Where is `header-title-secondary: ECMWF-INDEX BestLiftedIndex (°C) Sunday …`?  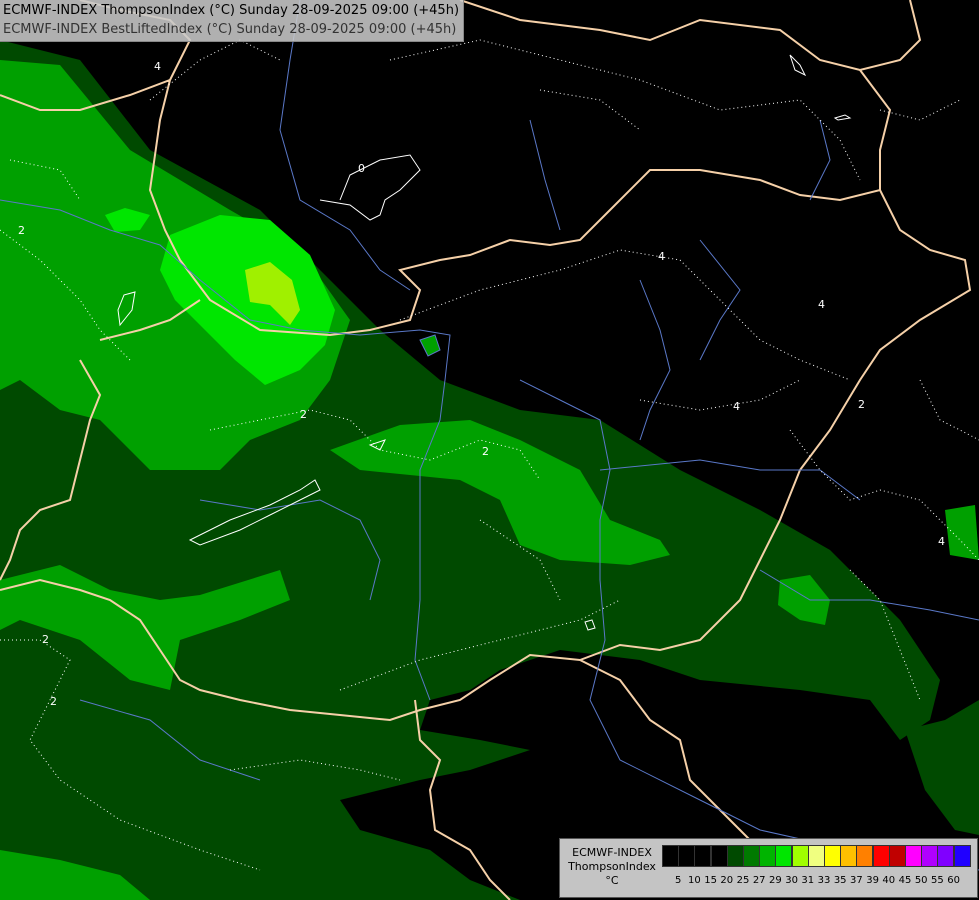
header-title-secondary: ECMWF-INDEX BestLiftedIndex (°C) Sunday … is located at coordinates (230, 29).